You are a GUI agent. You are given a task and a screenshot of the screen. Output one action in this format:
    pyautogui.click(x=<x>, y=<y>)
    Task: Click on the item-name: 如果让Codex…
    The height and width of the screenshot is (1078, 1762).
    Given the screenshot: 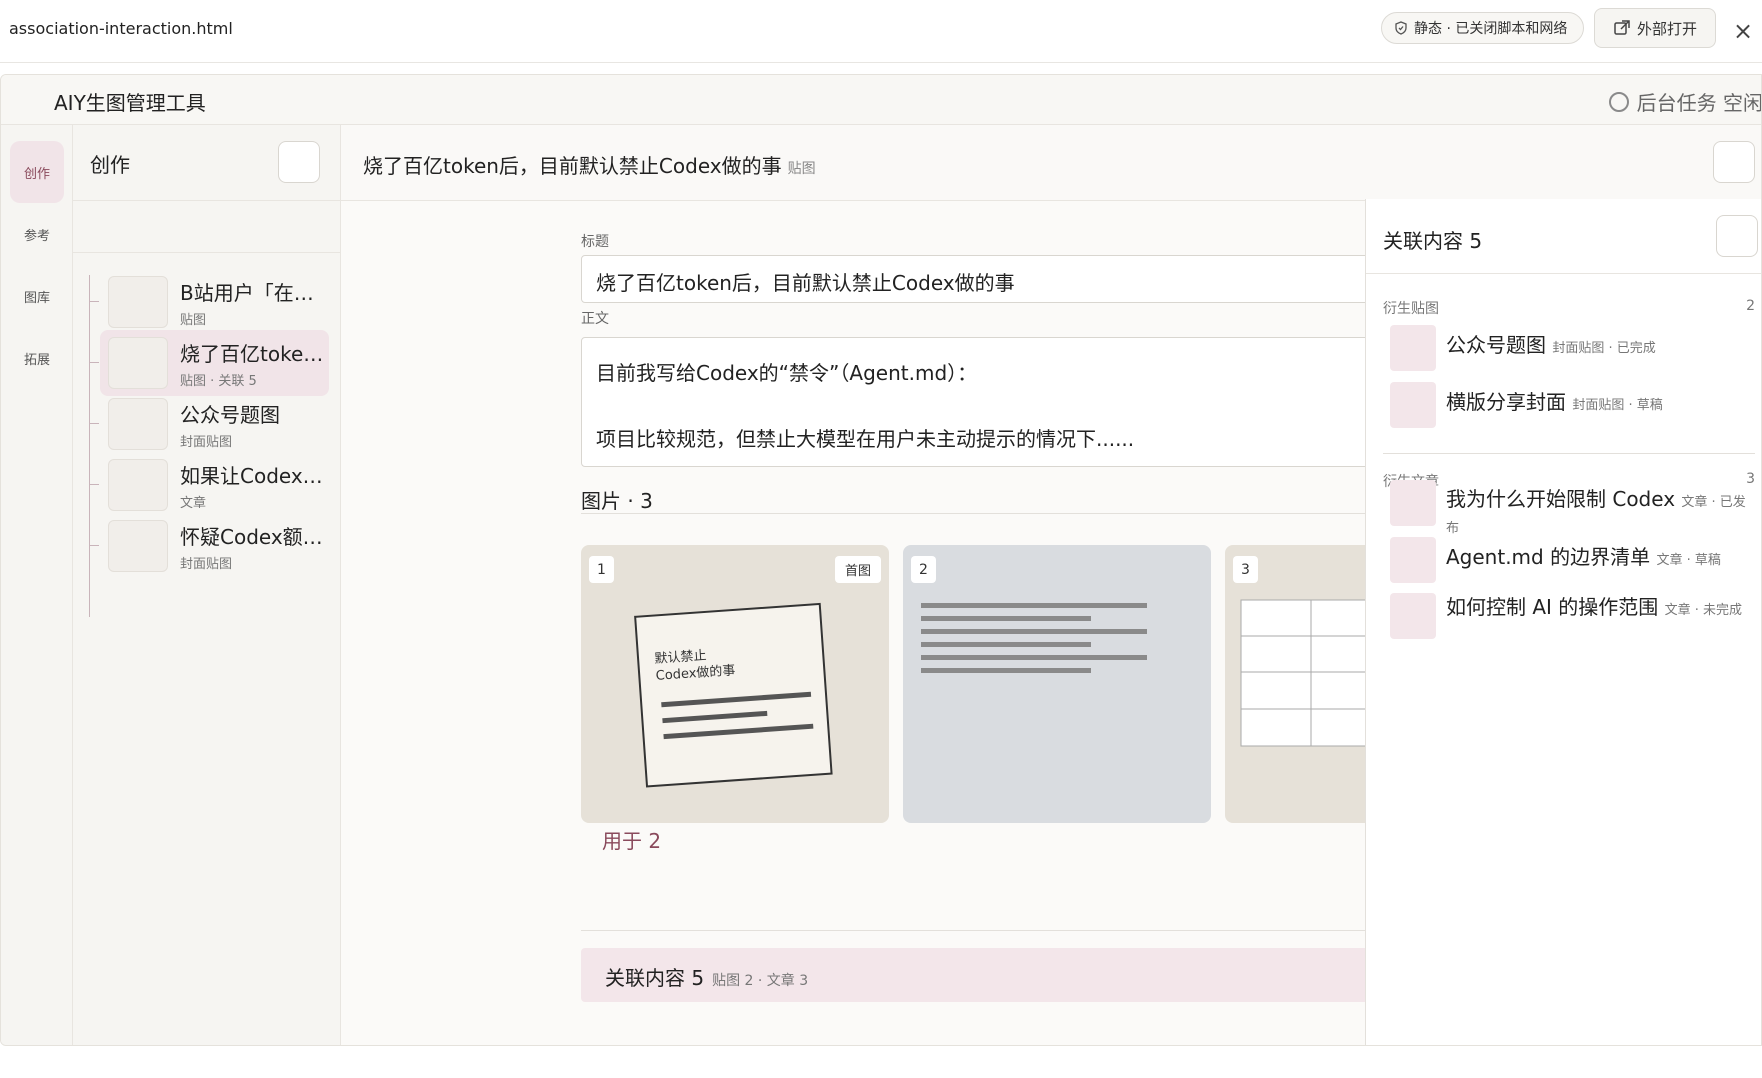 What is the action you would take?
    pyautogui.click(x=251, y=476)
    